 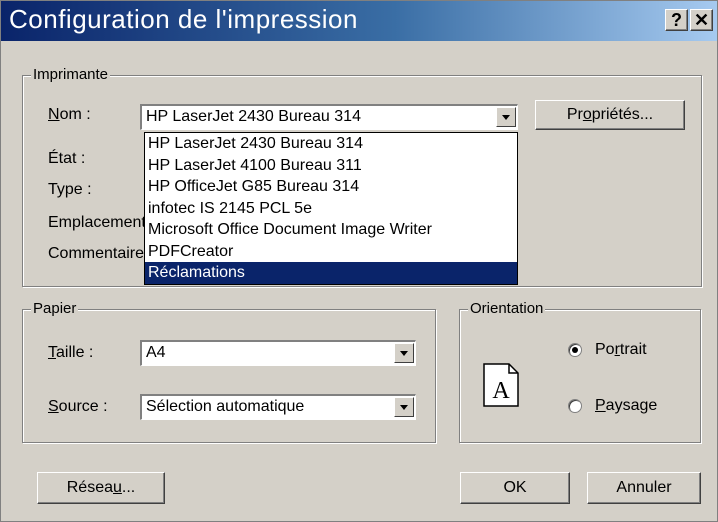 What do you see at coordinates (575, 350) in the screenshot?
I see `portrait-radio` at bounding box center [575, 350].